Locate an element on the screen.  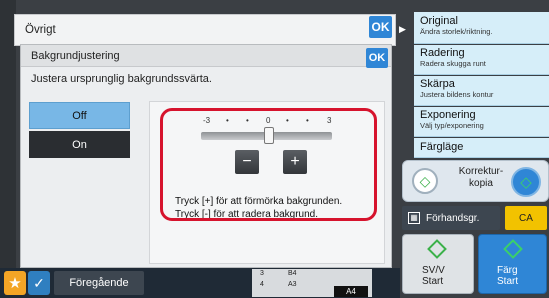
panel-header: Bakgrundjustering is located at coordinates (206, 56).